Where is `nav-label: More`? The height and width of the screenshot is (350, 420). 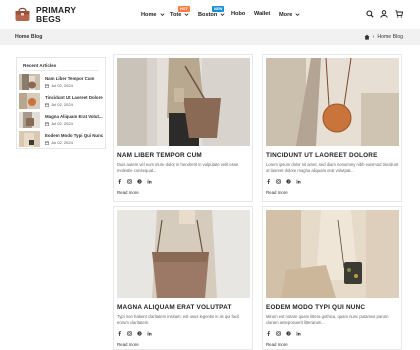
nav-label: More is located at coordinates (286, 14).